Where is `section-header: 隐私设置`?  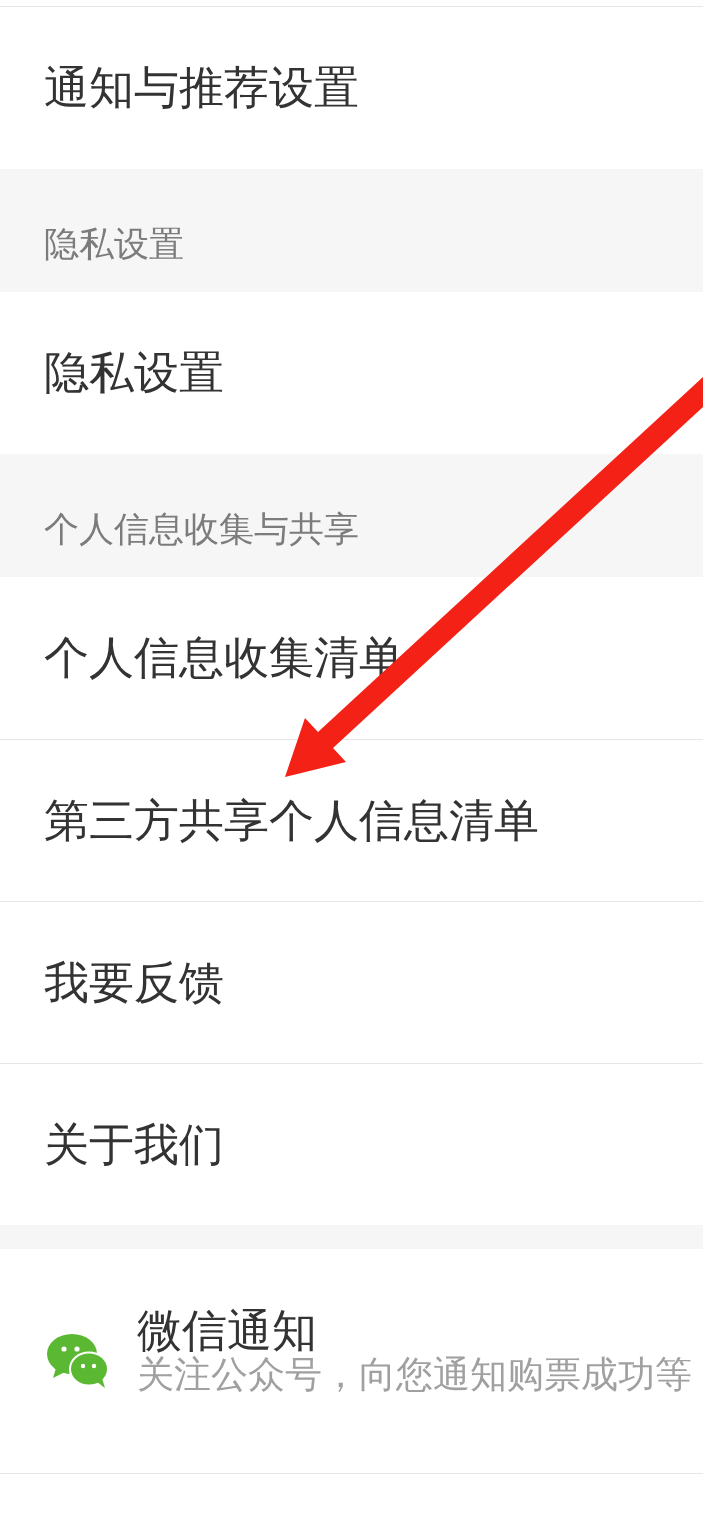
section-header: 隐私设置 is located at coordinates (351, 230).